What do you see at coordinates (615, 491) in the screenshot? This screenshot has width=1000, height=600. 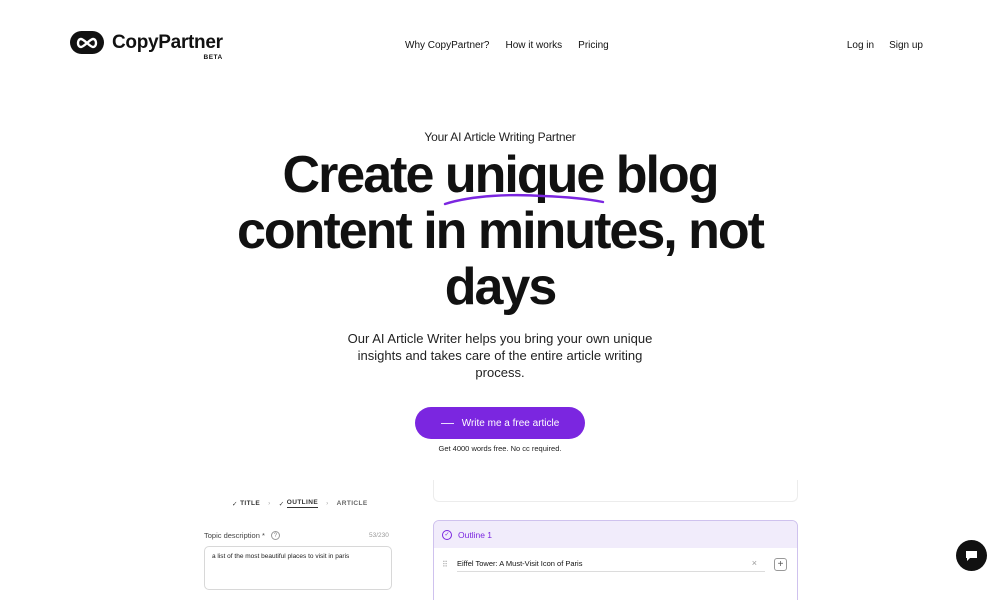 I see `preview-card` at bounding box center [615, 491].